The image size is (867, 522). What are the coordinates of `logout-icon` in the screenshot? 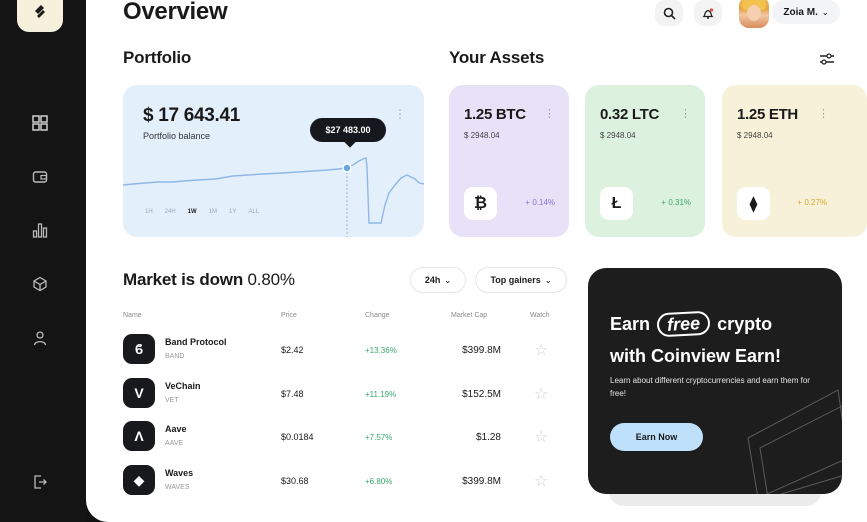 It's located at (40, 482).